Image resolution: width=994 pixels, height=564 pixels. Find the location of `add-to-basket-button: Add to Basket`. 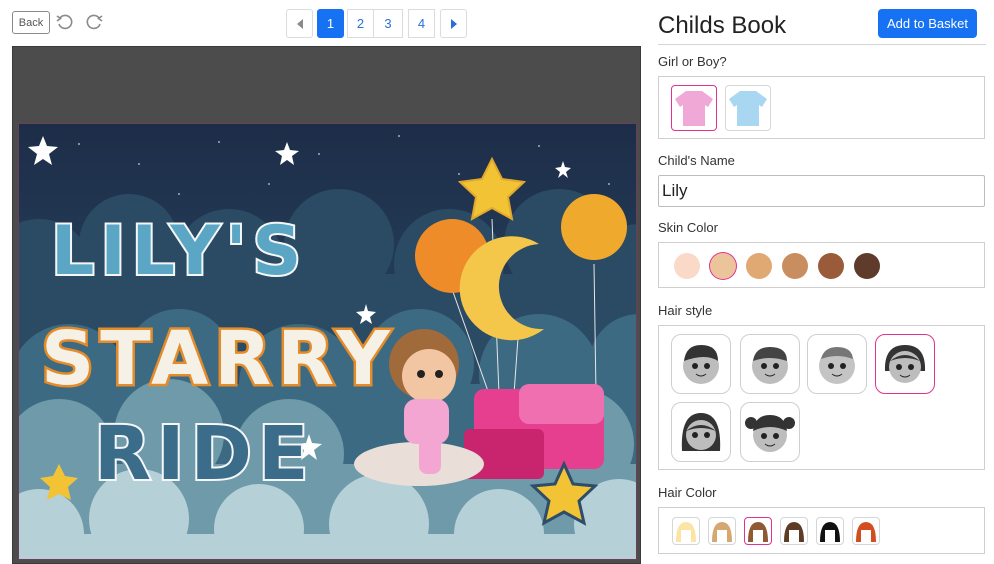

add-to-basket-button: Add to Basket is located at coordinates (927, 23).